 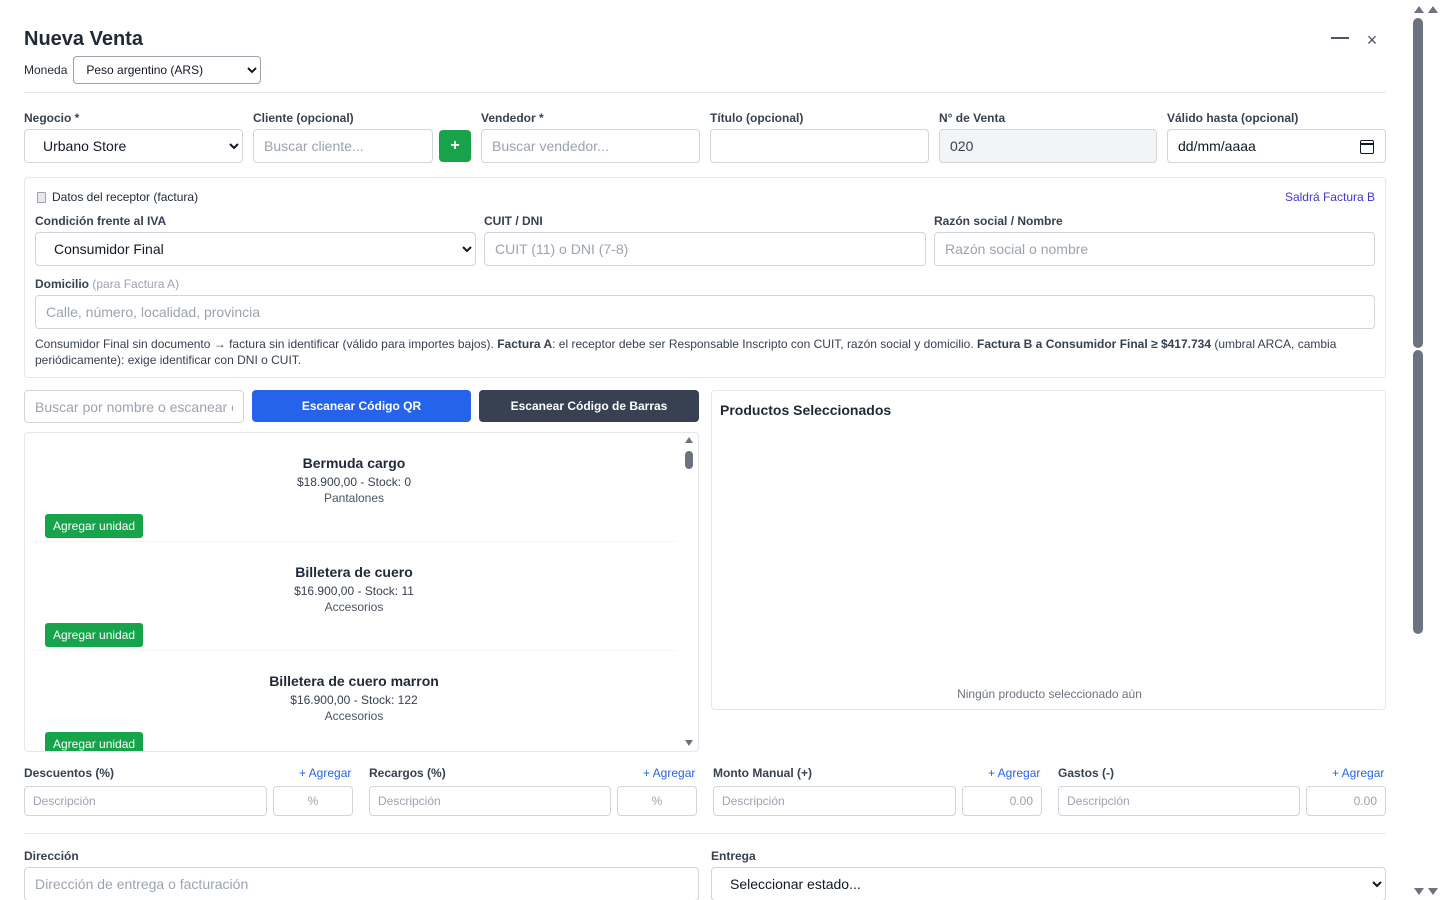 I want to click on cliente-label: Cliente (opcional), so click(x=303, y=118).